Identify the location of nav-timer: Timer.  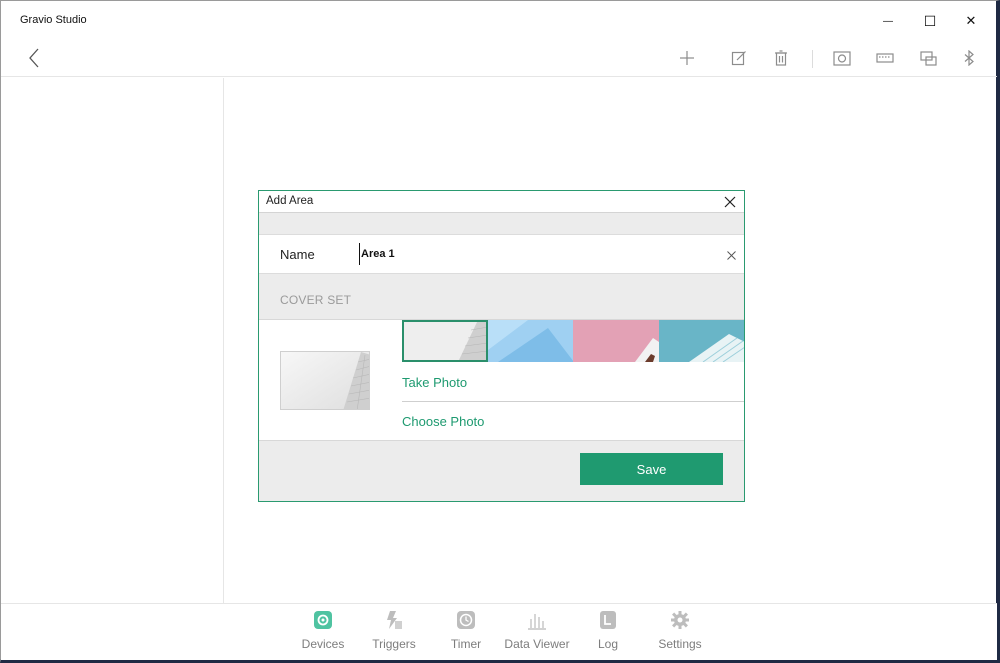
(466, 630).